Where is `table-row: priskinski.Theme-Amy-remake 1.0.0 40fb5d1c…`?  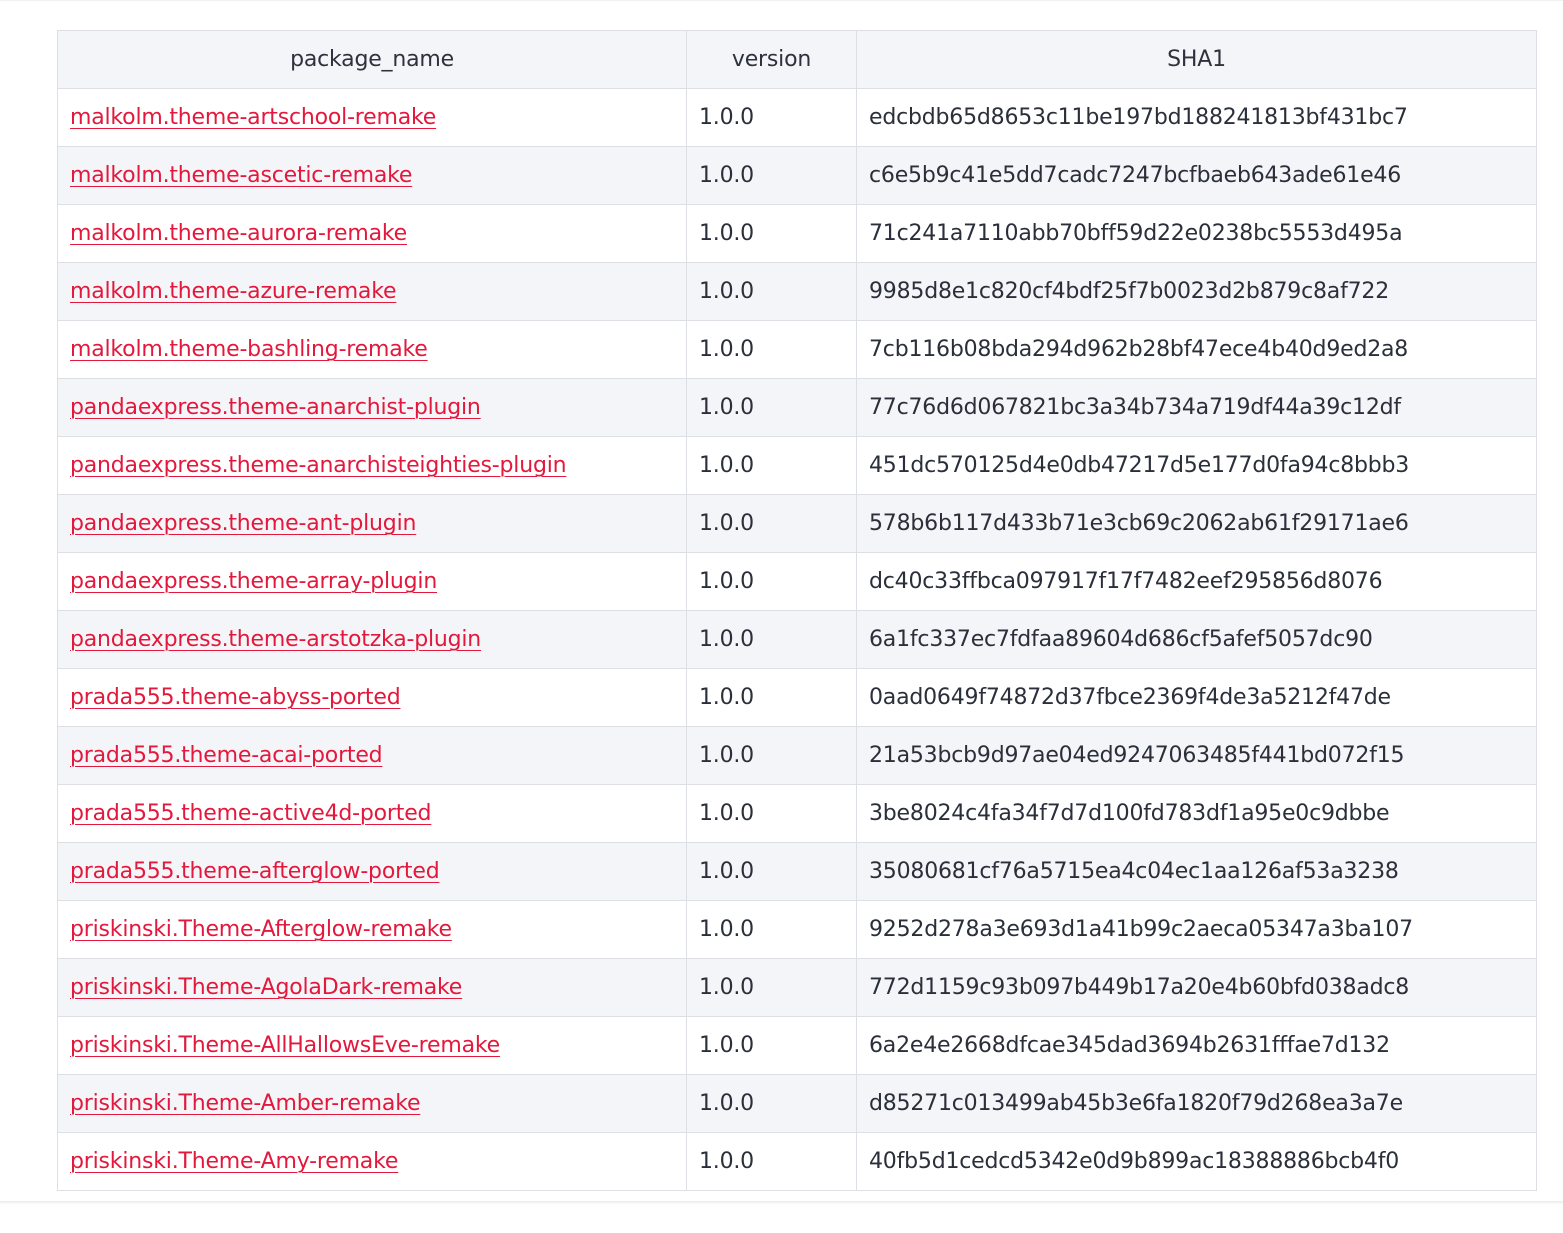 table-row: priskinski.Theme-Amy-remake 1.0.0 40fb5d1c… is located at coordinates (797, 1161).